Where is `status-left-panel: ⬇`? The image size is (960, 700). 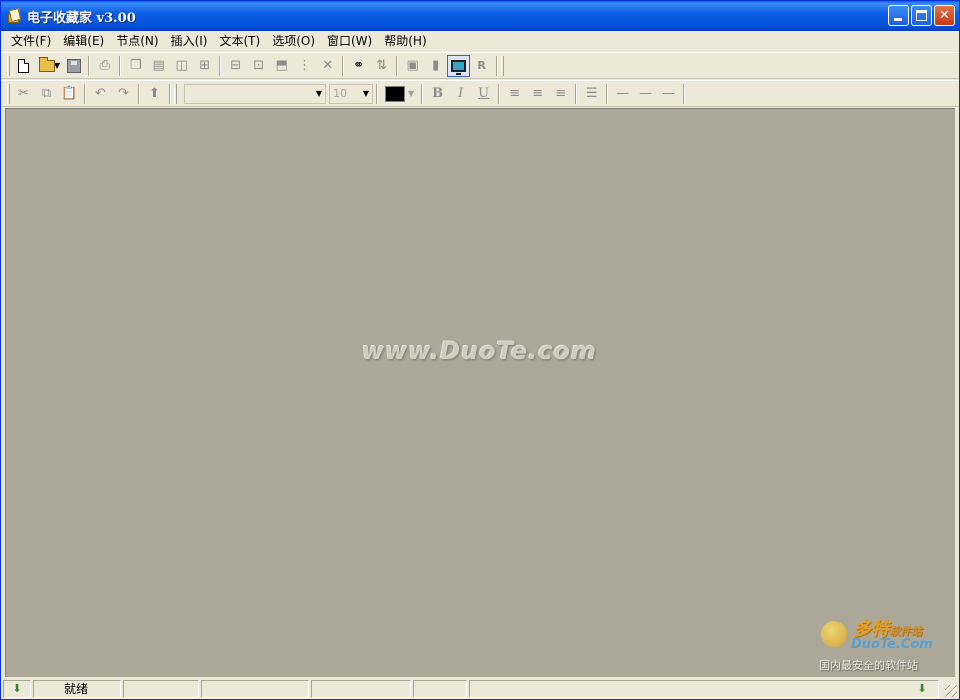
status-left-panel: ⬇ is located at coordinates (17, 688).